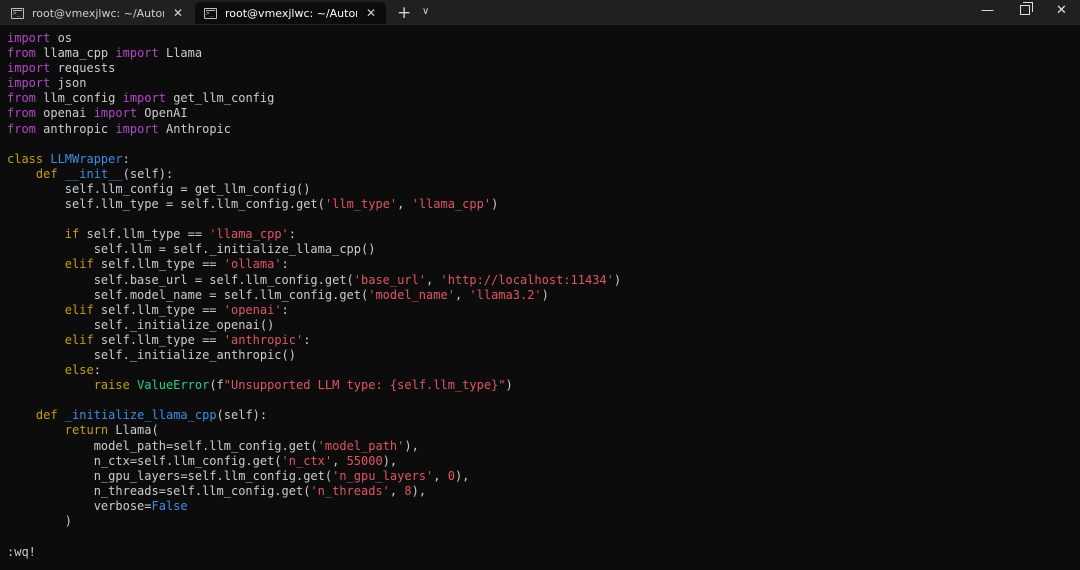 This screenshot has height=570, width=1080. I want to click on code-token: self.llm_config = get_llm_config(), so click(159, 188).